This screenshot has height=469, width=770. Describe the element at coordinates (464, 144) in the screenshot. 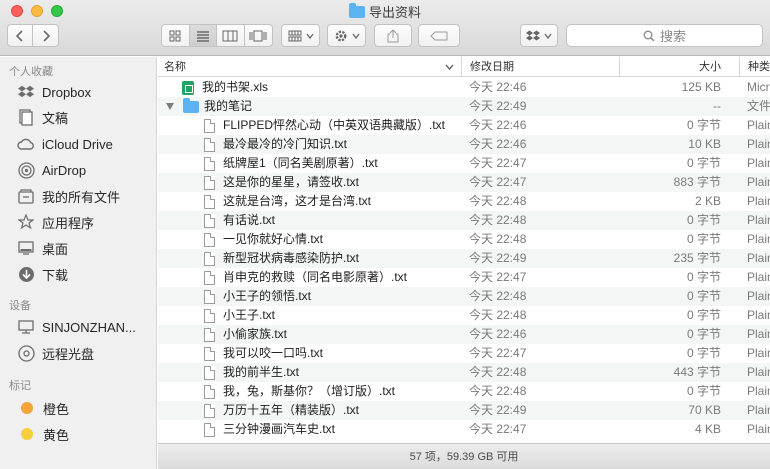

I see `file-row: 最冷最冷的冷门知识.txt 今天 22:46 10 KB Plain` at that location.